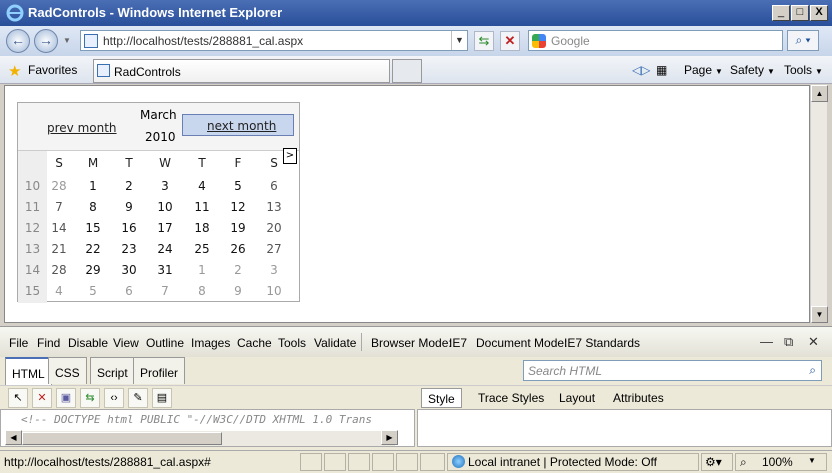 The height and width of the screenshot is (473, 832). I want to click on history-dropdown-icon: ▼, so click(67, 40).